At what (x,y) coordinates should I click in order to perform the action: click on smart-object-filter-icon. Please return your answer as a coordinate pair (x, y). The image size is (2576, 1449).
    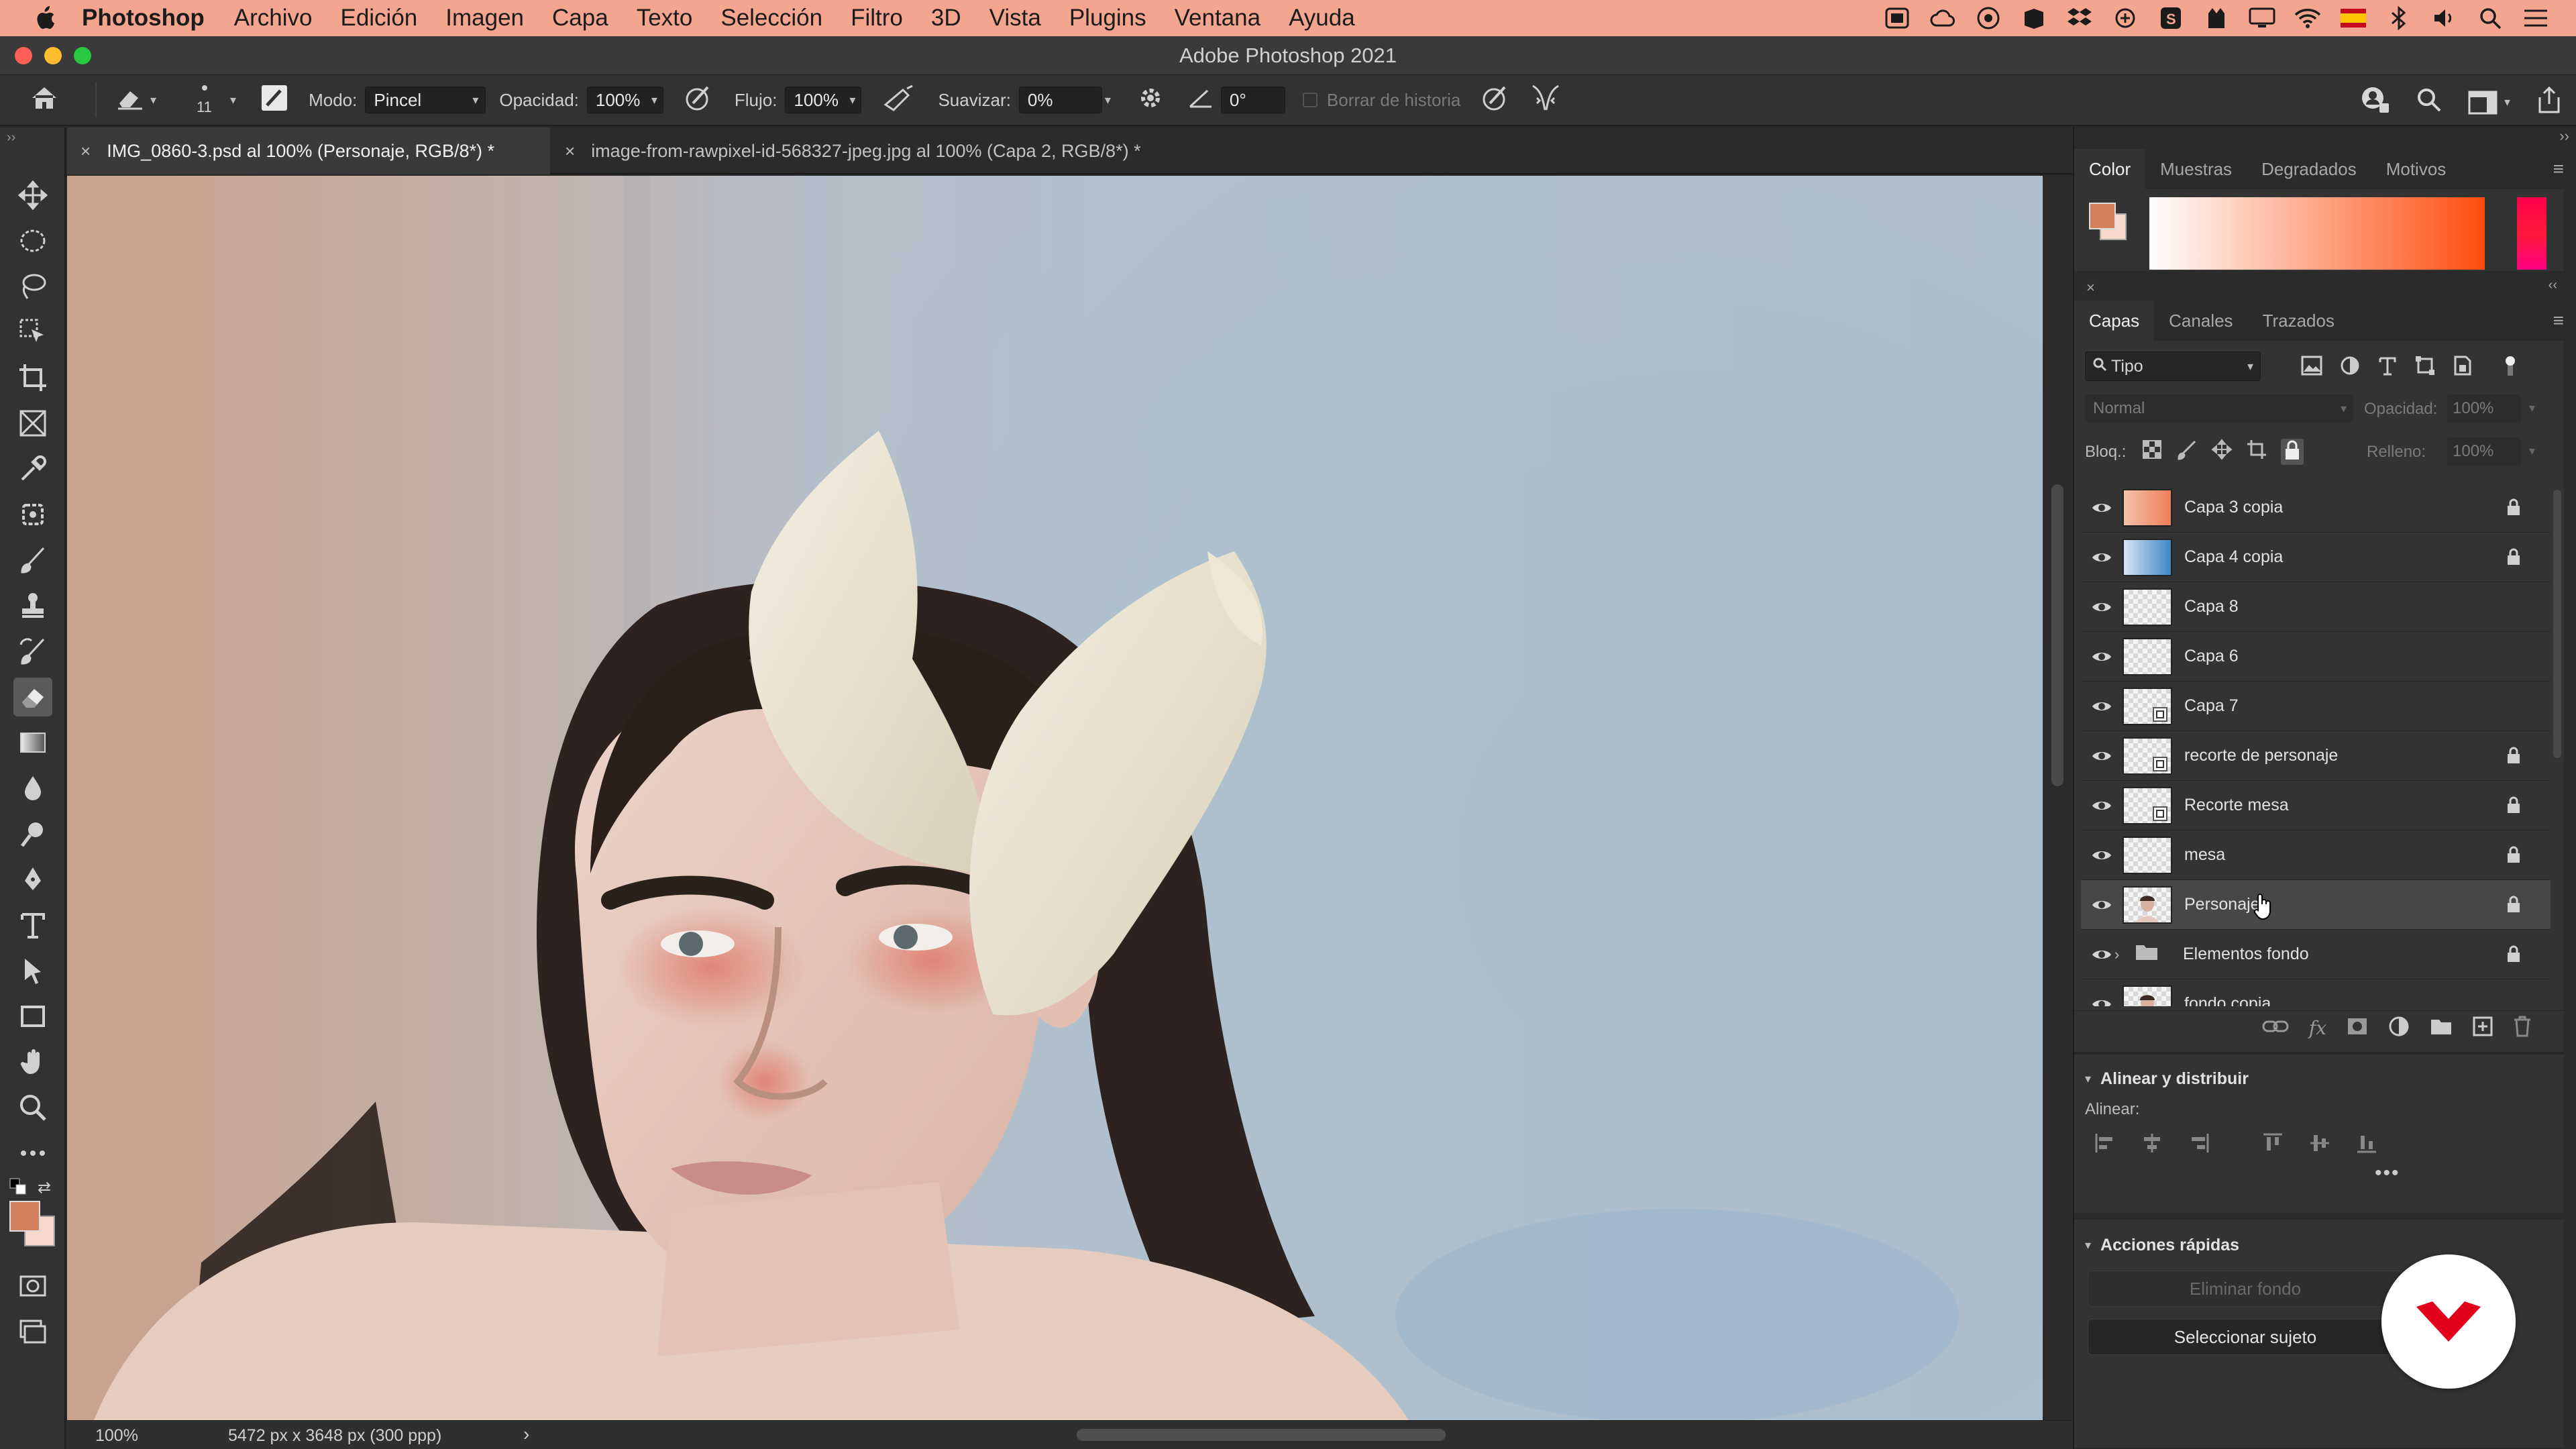
    Looking at the image, I should click on (2463, 367).